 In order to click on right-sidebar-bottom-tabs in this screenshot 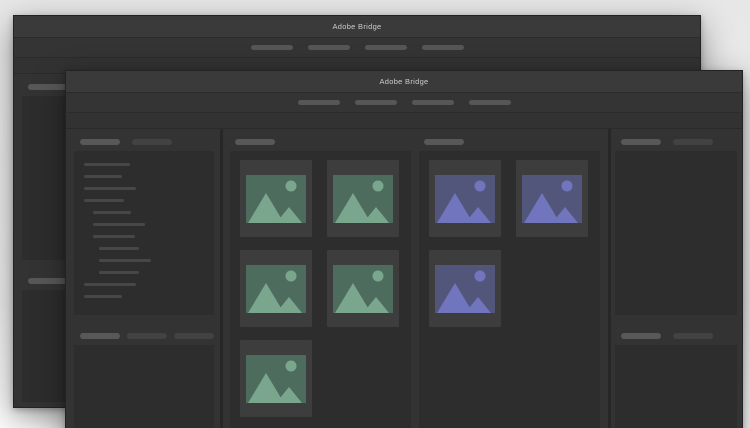, I will do `click(676, 336)`.